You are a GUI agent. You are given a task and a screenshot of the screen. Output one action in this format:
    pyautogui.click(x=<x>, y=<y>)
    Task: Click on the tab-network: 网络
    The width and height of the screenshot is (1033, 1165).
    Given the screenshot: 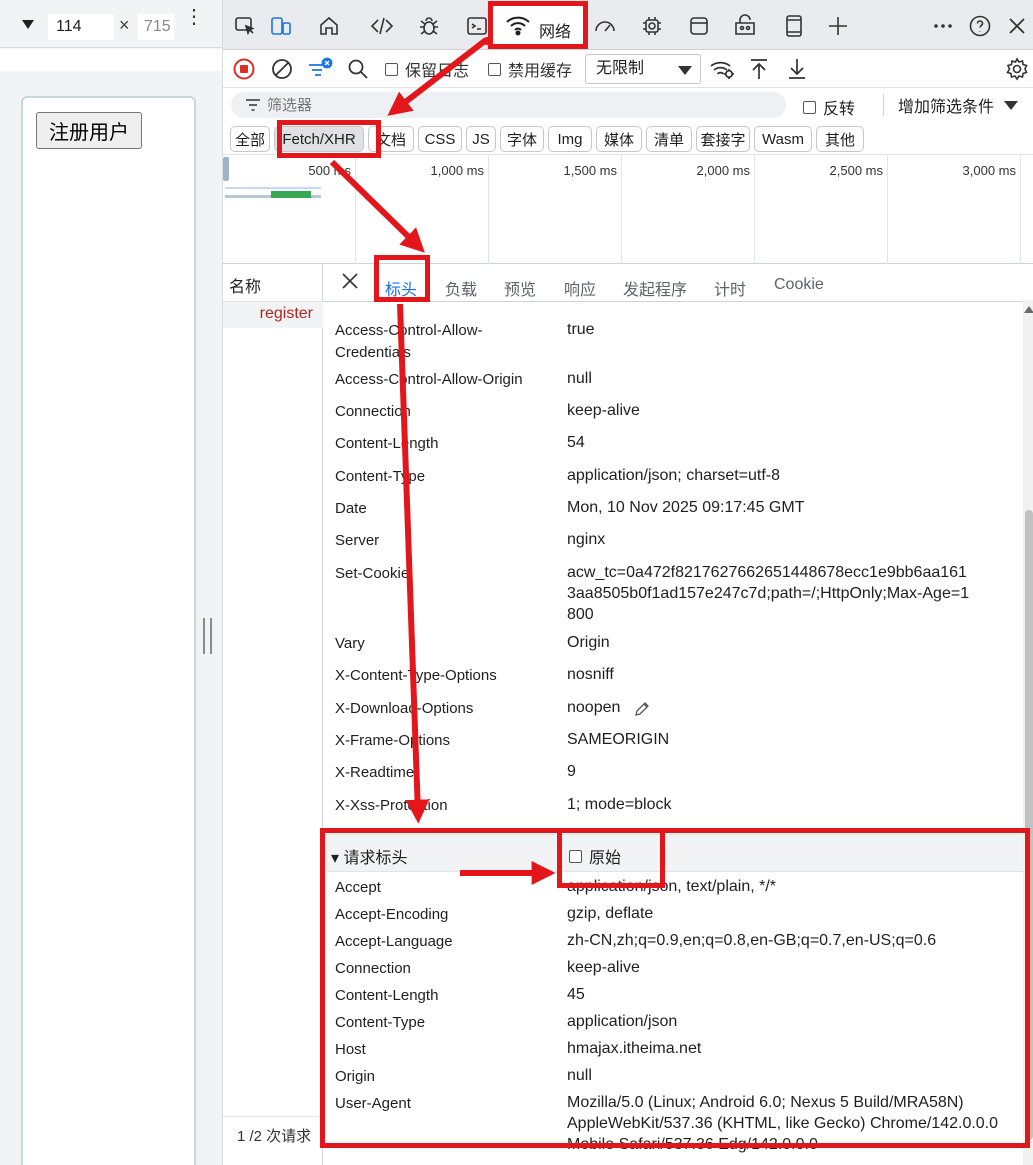 What is the action you would take?
    pyautogui.click(x=539, y=25)
    